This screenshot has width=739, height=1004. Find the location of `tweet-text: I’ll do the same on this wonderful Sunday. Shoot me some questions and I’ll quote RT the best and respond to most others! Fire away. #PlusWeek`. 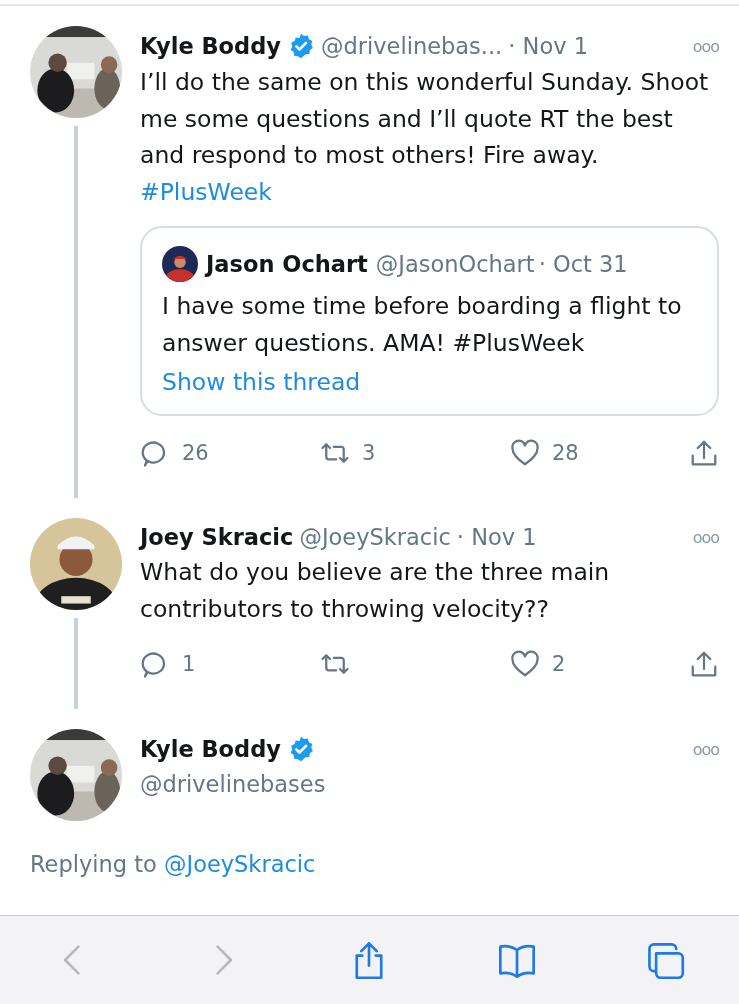

tweet-text: I’ll do the same on this wonderful Sunday. Shoot me some questions and I’ll quote RT the best and respond to most others! Fire away. #PlusWeek is located at coordinates (425, 137).